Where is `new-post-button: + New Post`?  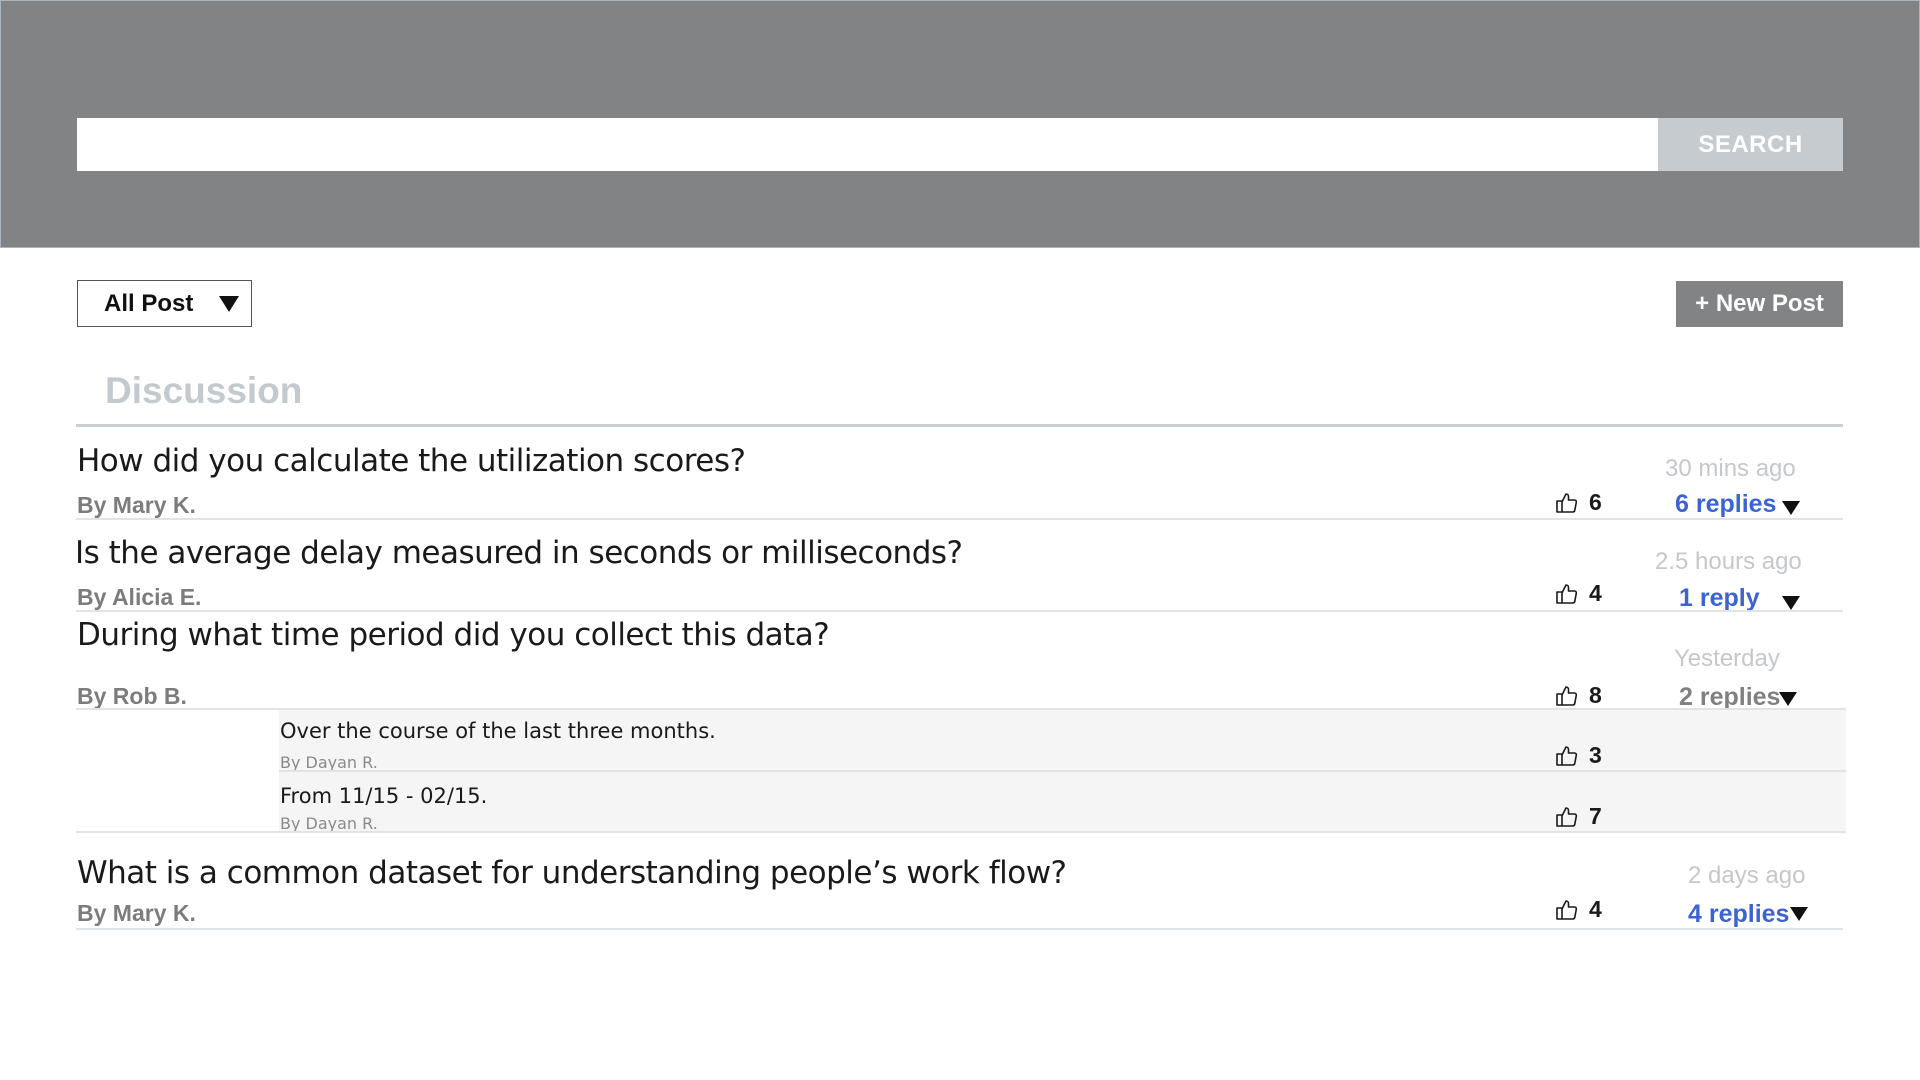
new-post-button: + New Post is located at coordinates (1759, 304).